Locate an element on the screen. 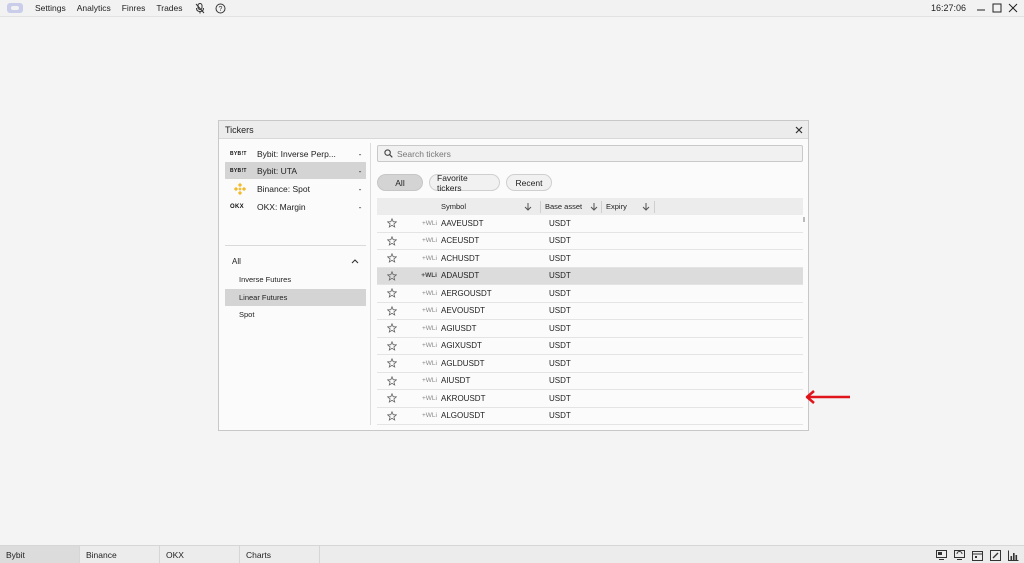  search-icon is located at coordinates (388, 153).